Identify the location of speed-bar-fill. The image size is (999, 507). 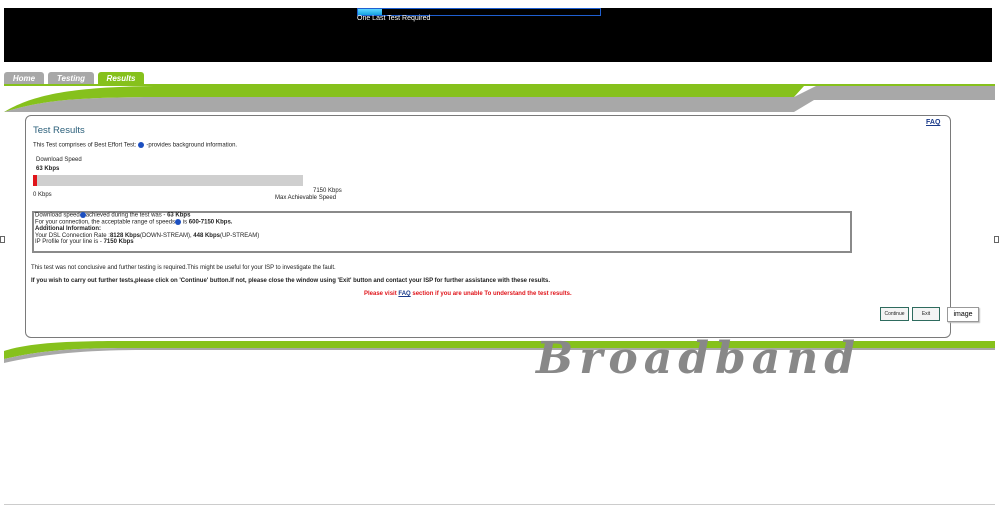
(35, 180).